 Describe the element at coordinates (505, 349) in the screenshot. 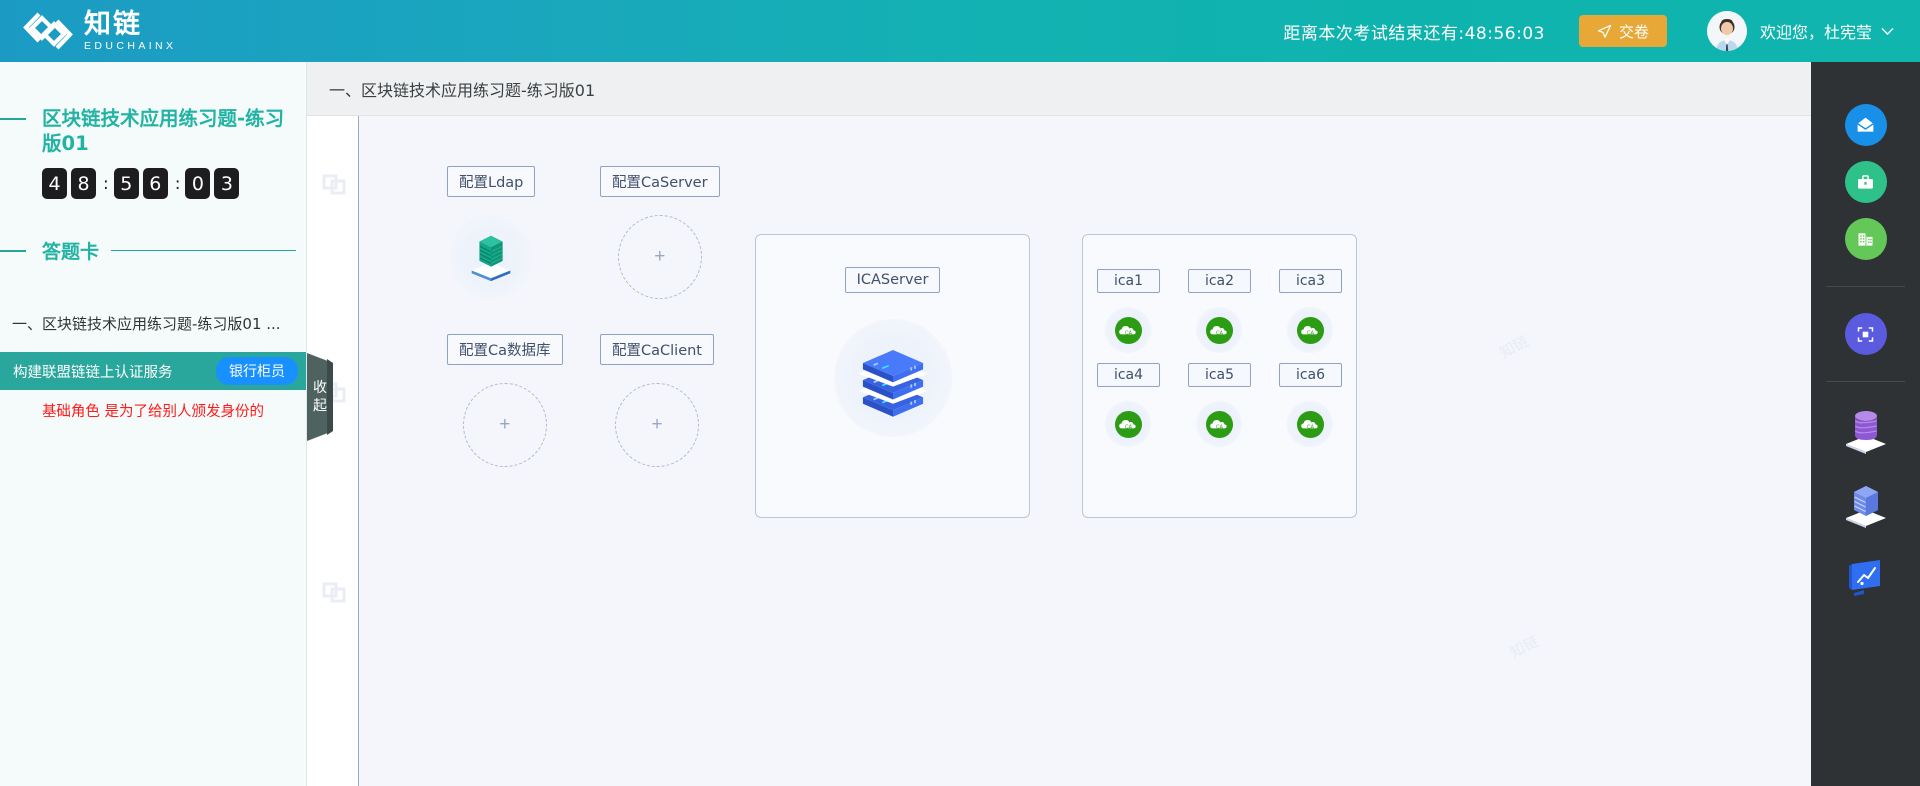

I see `node-label: 配置Ca数据库` at that location.